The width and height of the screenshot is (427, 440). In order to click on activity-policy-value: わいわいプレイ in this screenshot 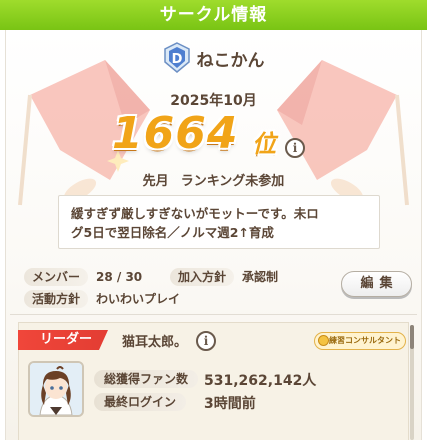, I will do `click(138, 299)`.